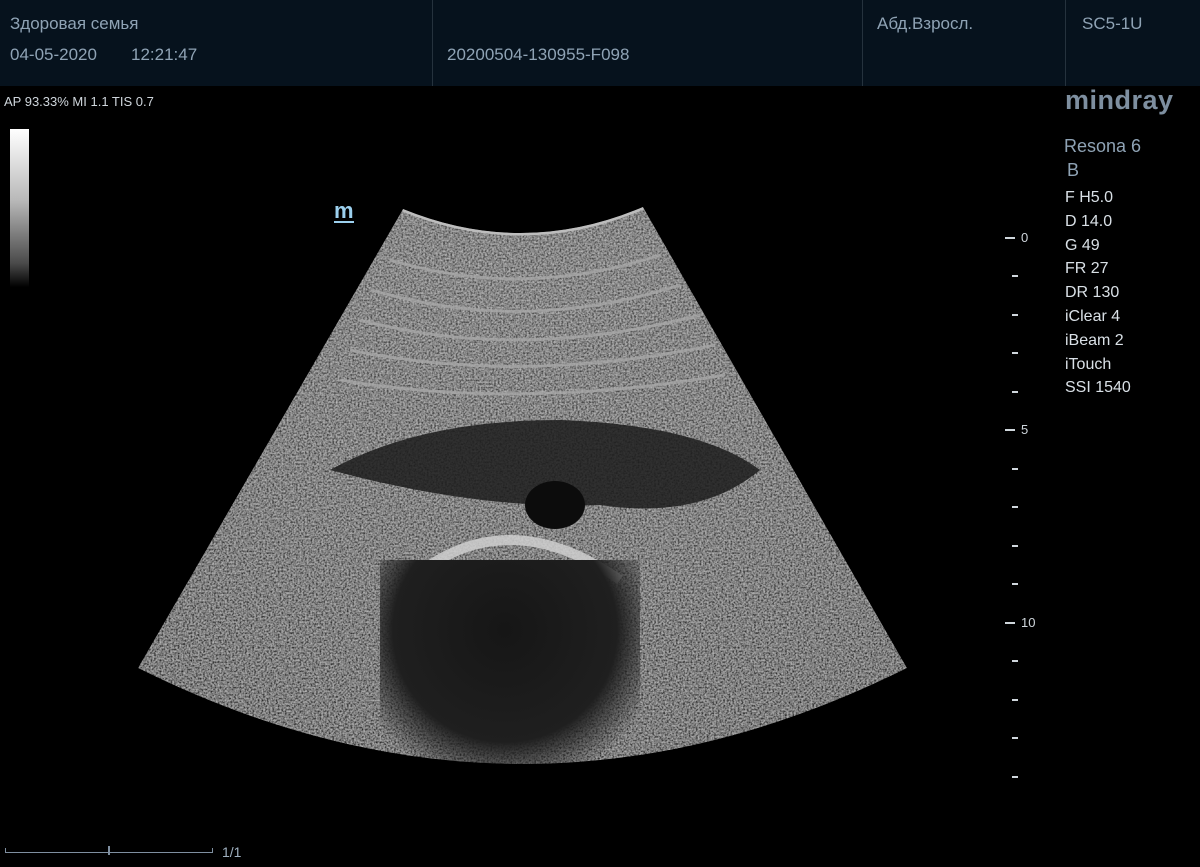 The width and height of the screenshot is (1200, 867). Describe the element at coordinates (1094, 340) in the screenshot. I see `param-ibeam: iBeam 2` at that location.